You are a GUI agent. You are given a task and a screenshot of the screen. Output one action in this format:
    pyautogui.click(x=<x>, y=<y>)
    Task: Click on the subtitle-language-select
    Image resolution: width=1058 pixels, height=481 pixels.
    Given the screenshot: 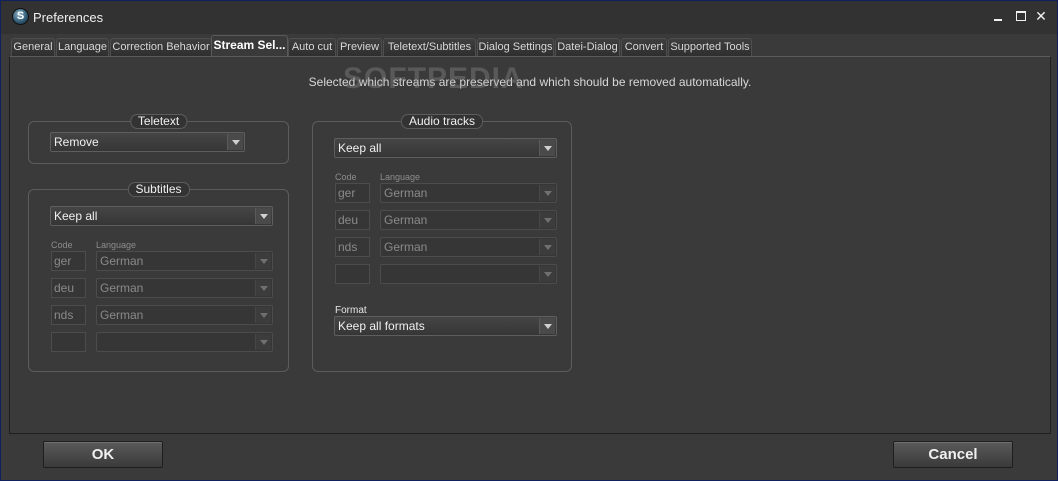 What is the action you would take?
    pyautogui.click(x=184, y=342)
    